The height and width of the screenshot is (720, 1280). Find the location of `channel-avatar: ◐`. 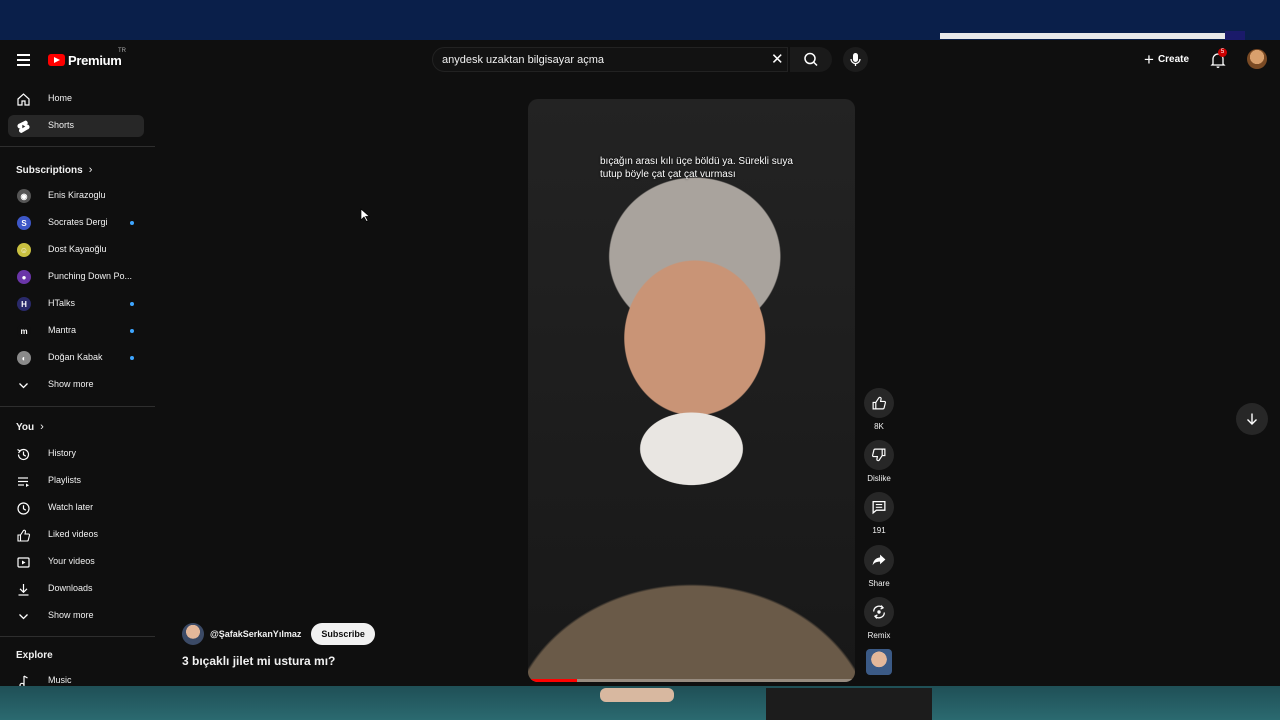

channel-avatar: ◐ is located at coordinates (24, 358).